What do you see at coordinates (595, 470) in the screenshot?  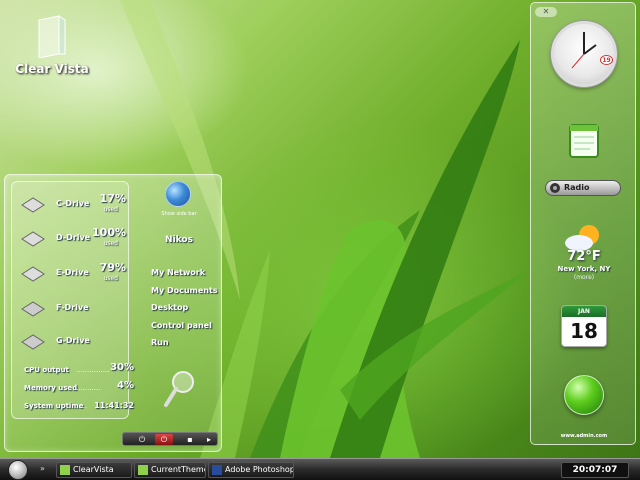 I see `tray-clock: 20:07:07` at bounding box center [595, 470].